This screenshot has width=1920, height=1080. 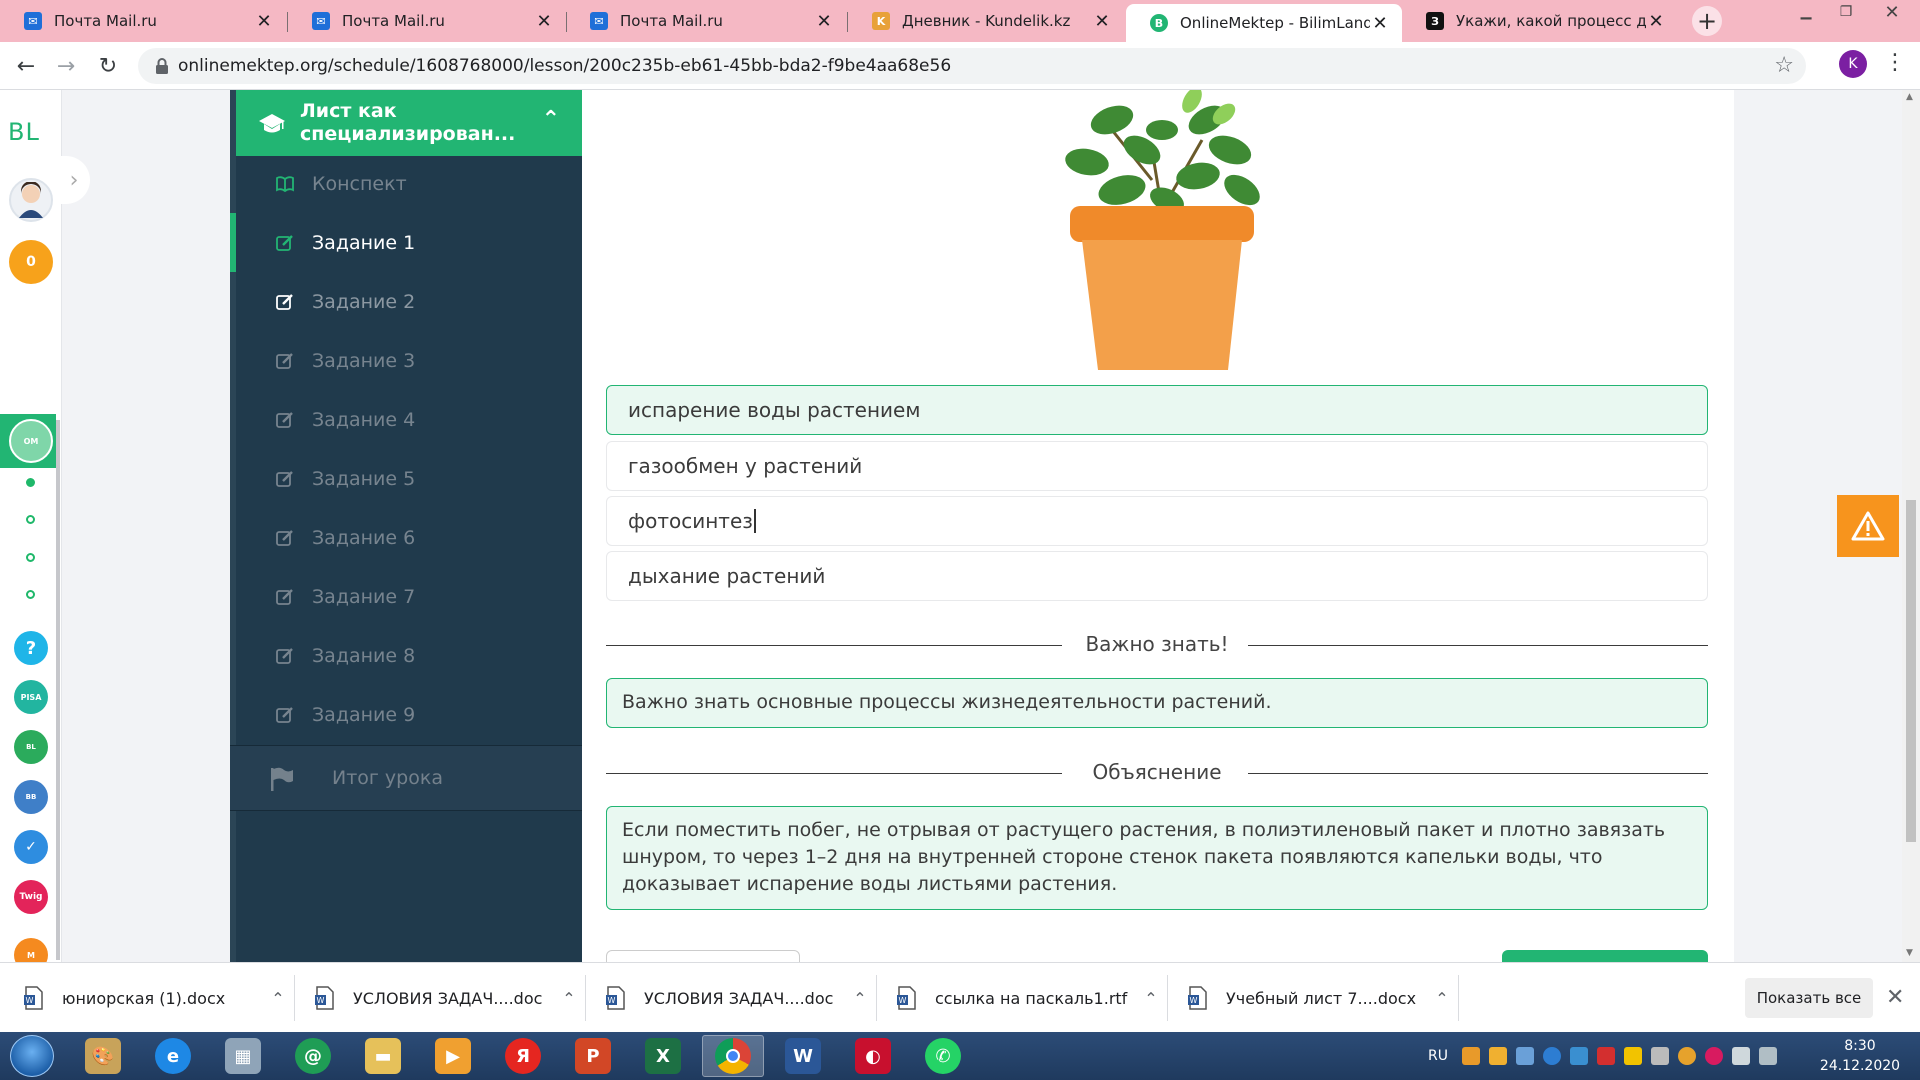 I want to click on rail-dot-active, so click(x=30, y=482).